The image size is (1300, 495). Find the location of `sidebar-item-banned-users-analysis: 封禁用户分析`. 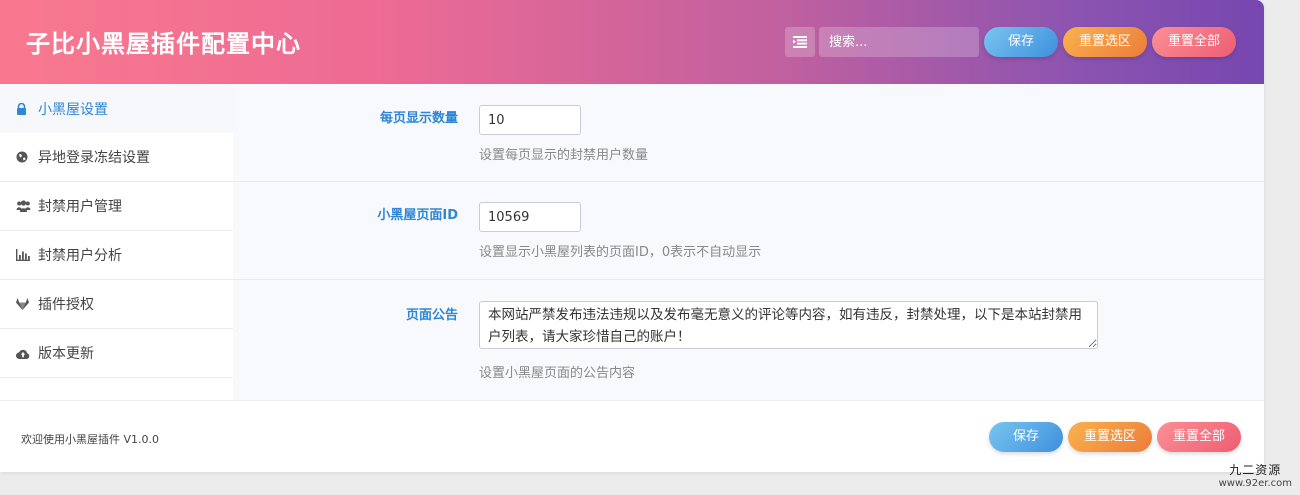

sidebar-item-banned-users-analysis: 封禁用户分析 is located at coordinates (116, 255).